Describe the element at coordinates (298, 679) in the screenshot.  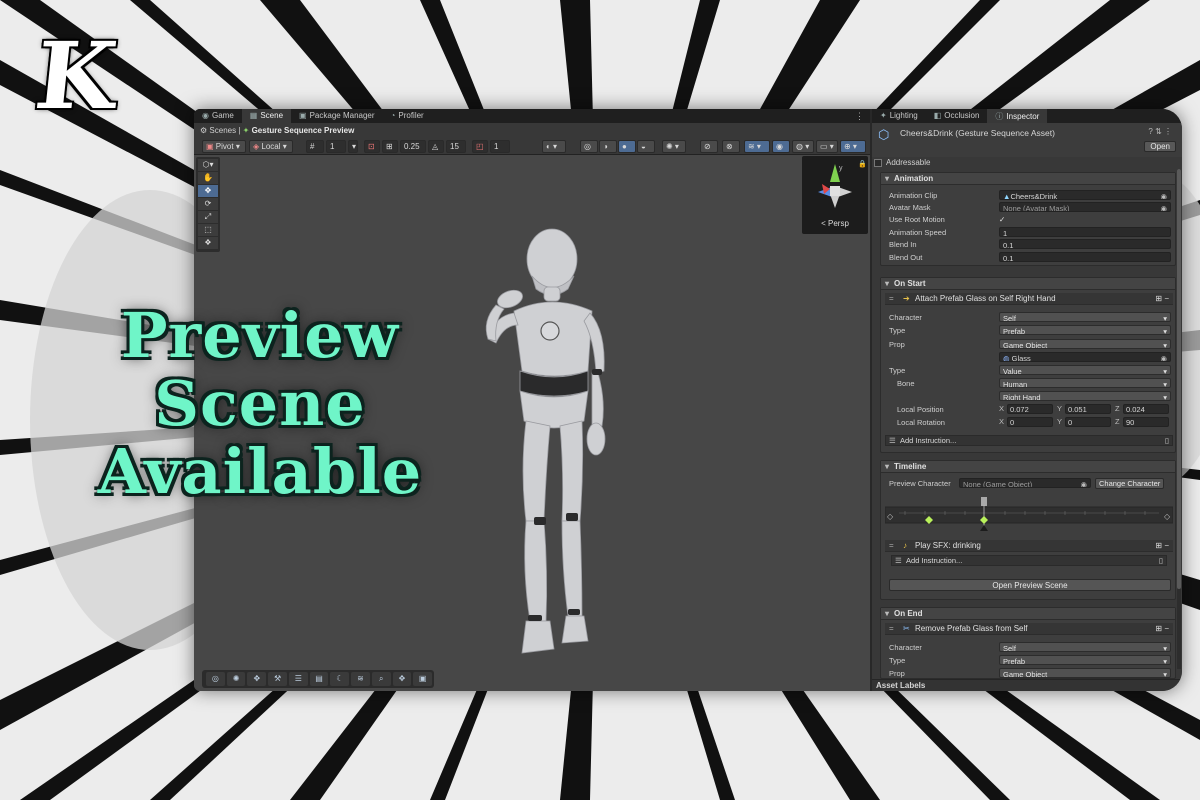
I see `sliders-icon: ☰` at that location.